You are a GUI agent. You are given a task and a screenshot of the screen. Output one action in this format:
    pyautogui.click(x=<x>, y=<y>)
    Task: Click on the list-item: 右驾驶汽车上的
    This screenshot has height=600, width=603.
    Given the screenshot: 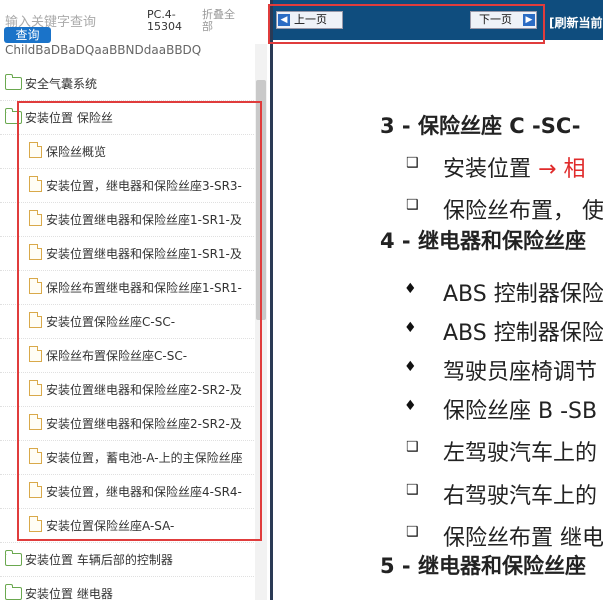 What is the action you would take?
    pyautogui.click(x=520, y=494)
    